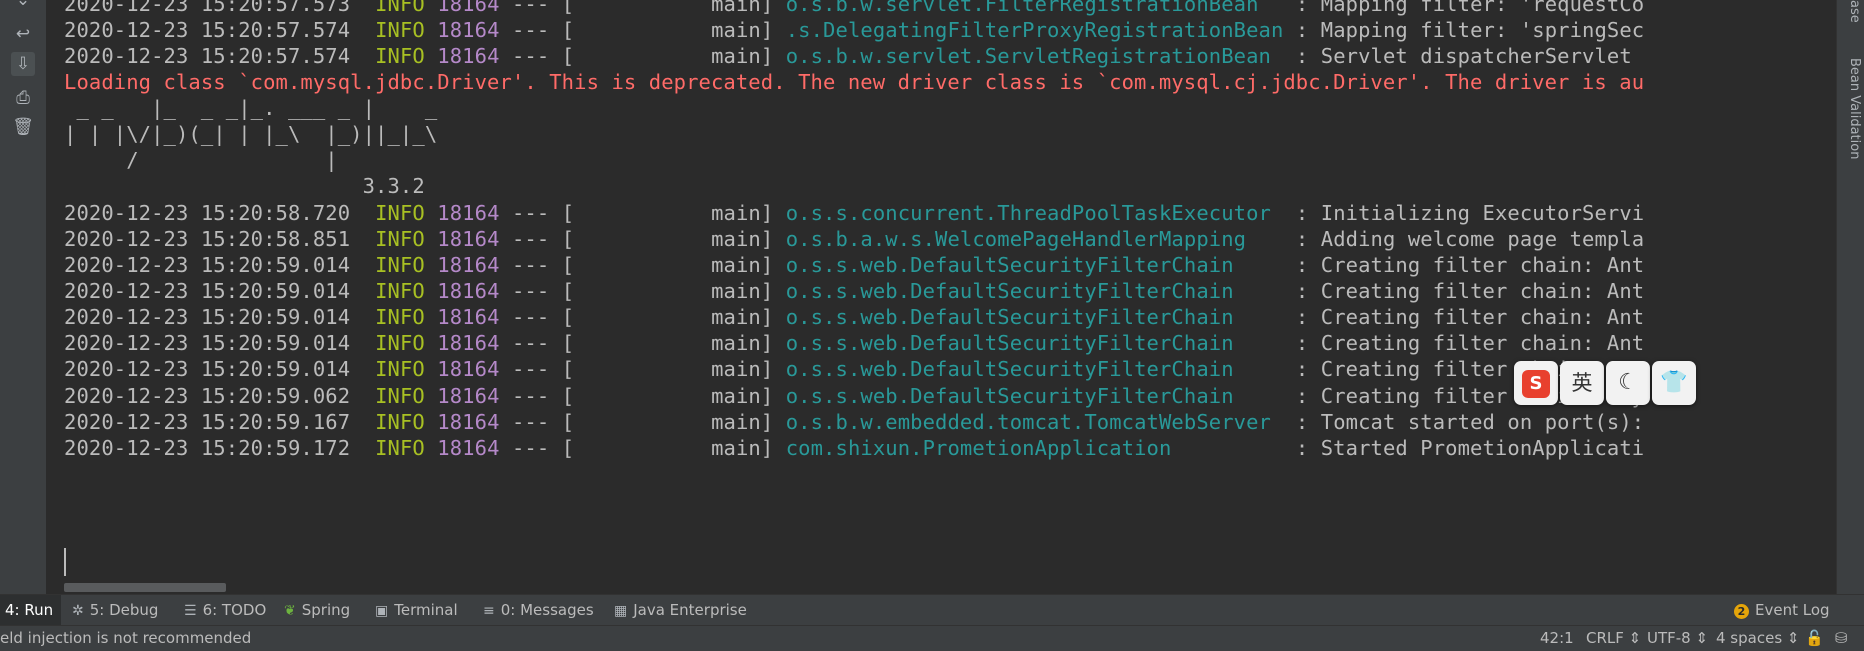  I want to click on log-message: : Started PrometionApplicati, so click(1470, 448).